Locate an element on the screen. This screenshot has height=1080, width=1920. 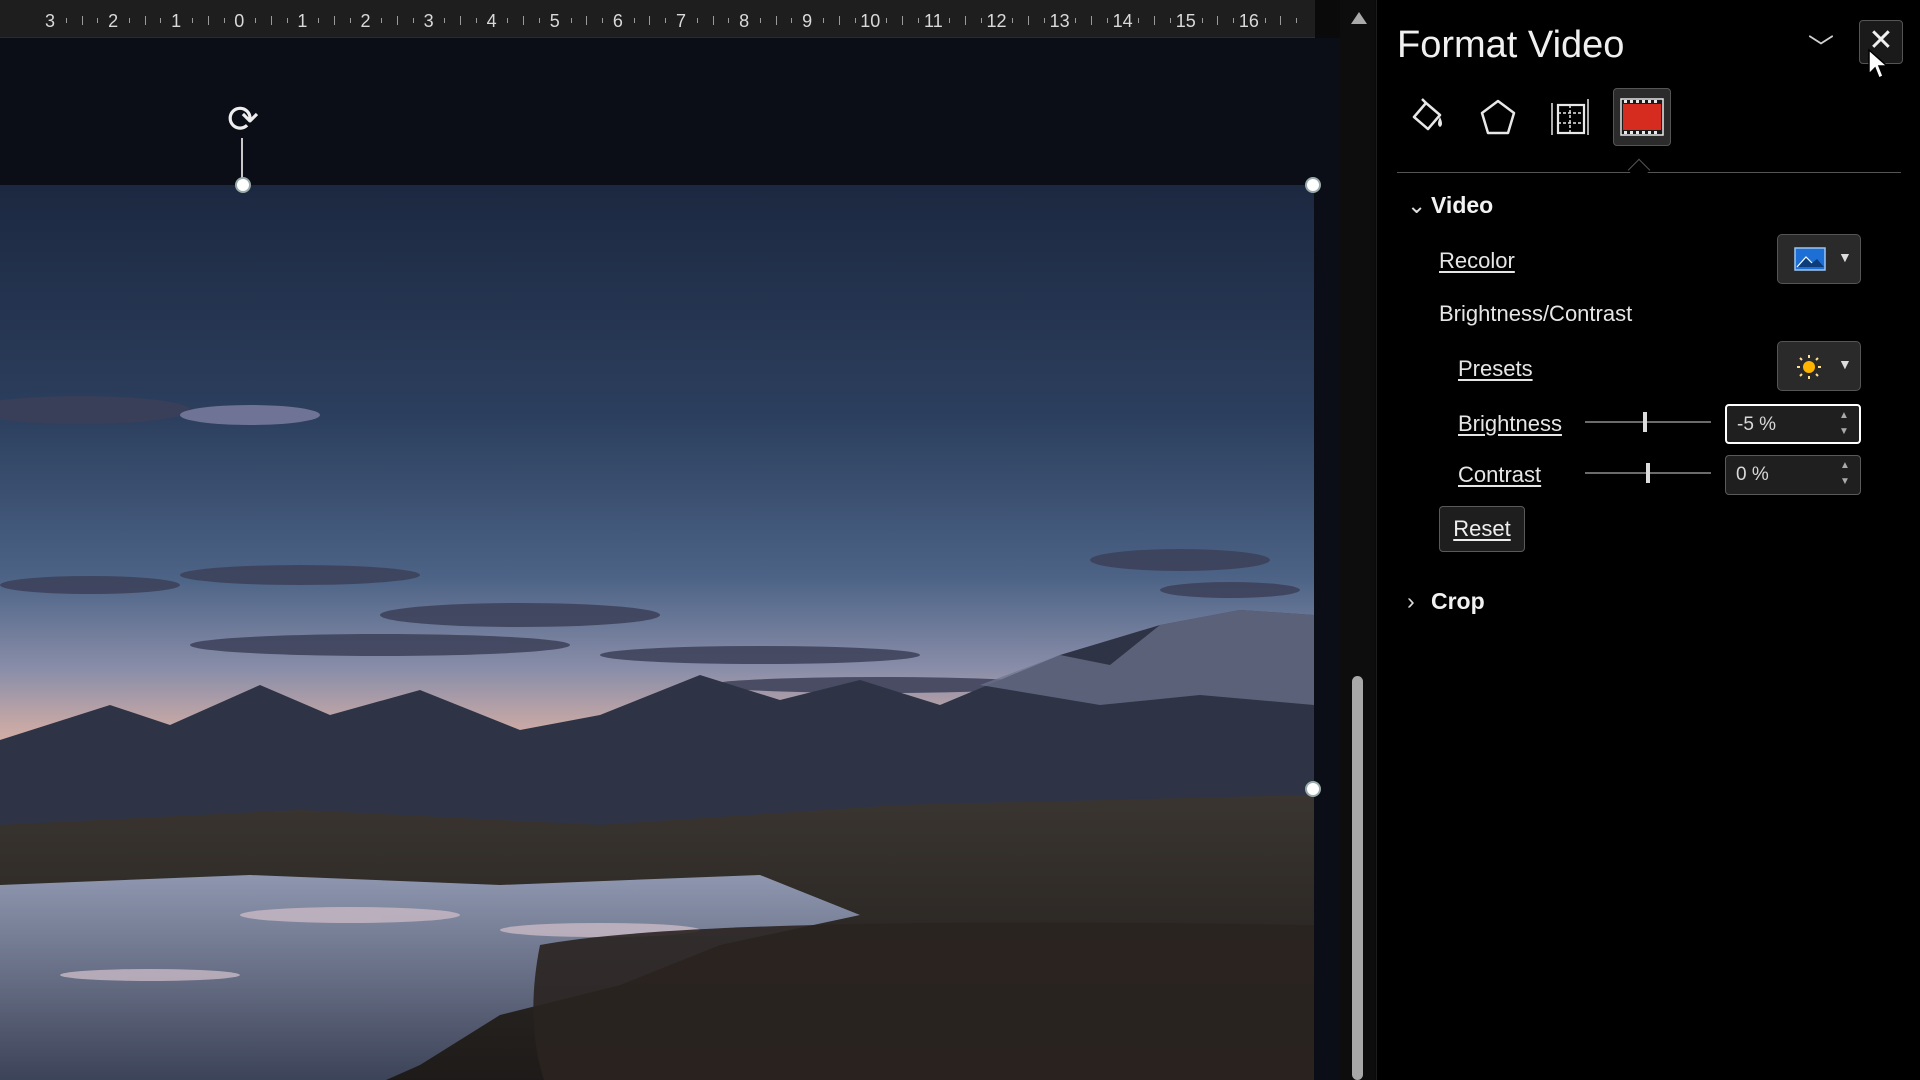
ruler-label: 16 is located at coordinates (1248, 21).